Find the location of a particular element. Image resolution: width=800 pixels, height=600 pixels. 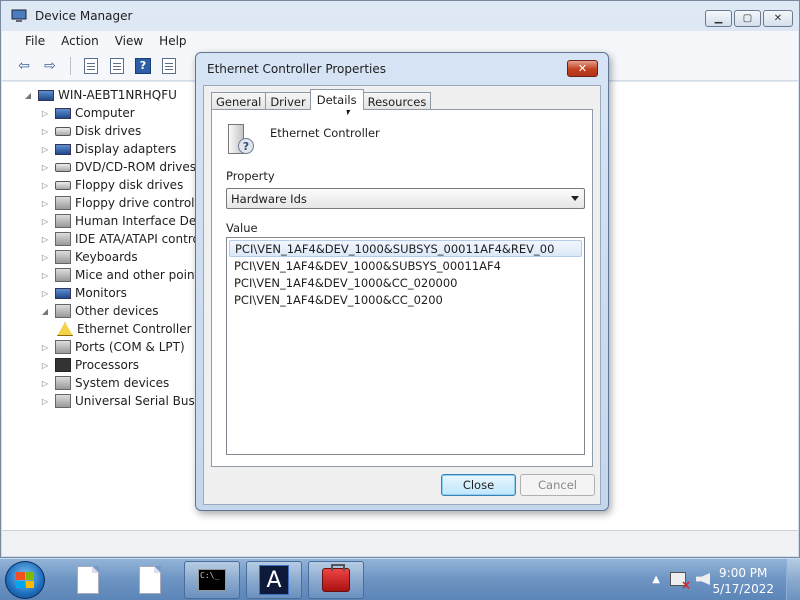

maximize-button: ▢ is located at coordinates (747, 18).